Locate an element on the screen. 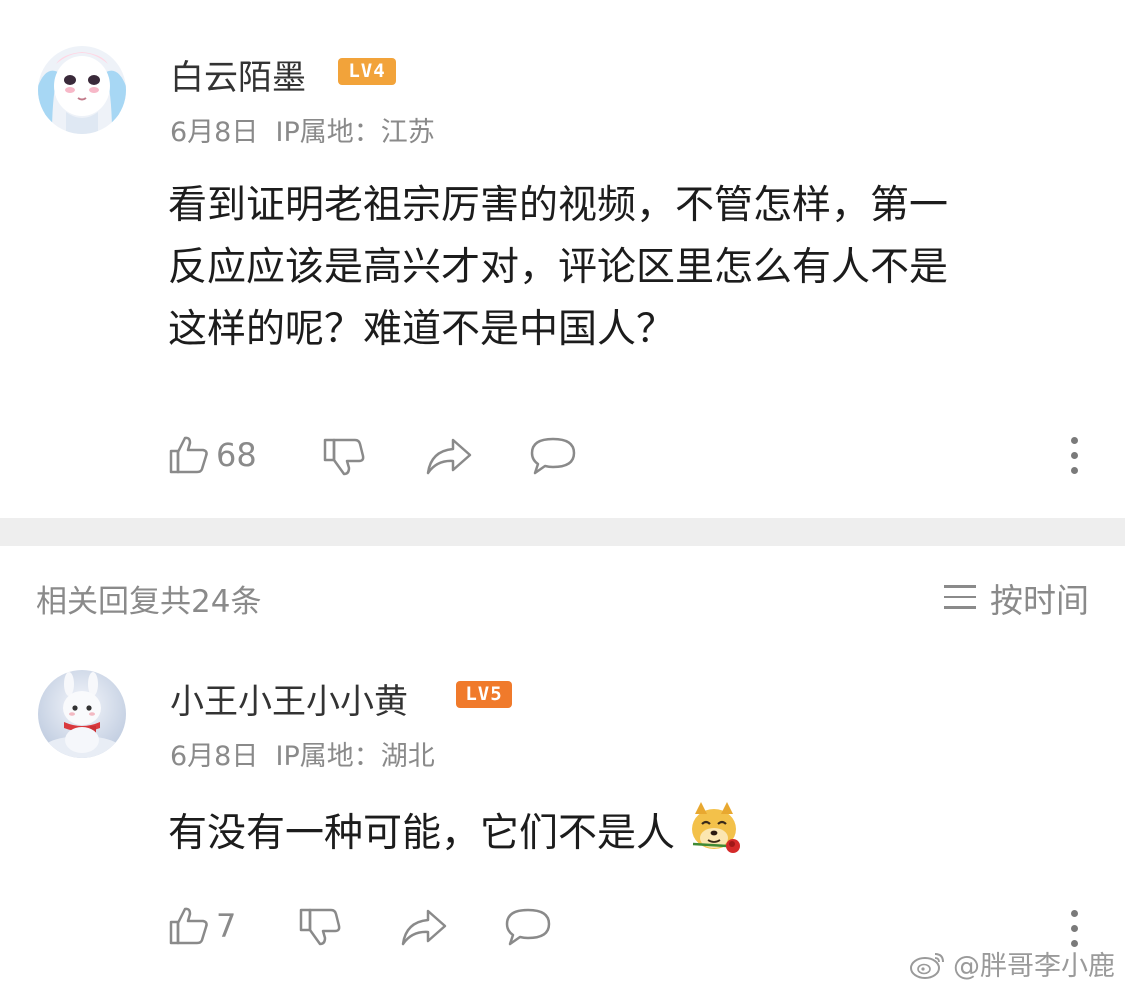  comment-meta: 6月8日 IP属地：江苏 is located at coordinates (302, 129).